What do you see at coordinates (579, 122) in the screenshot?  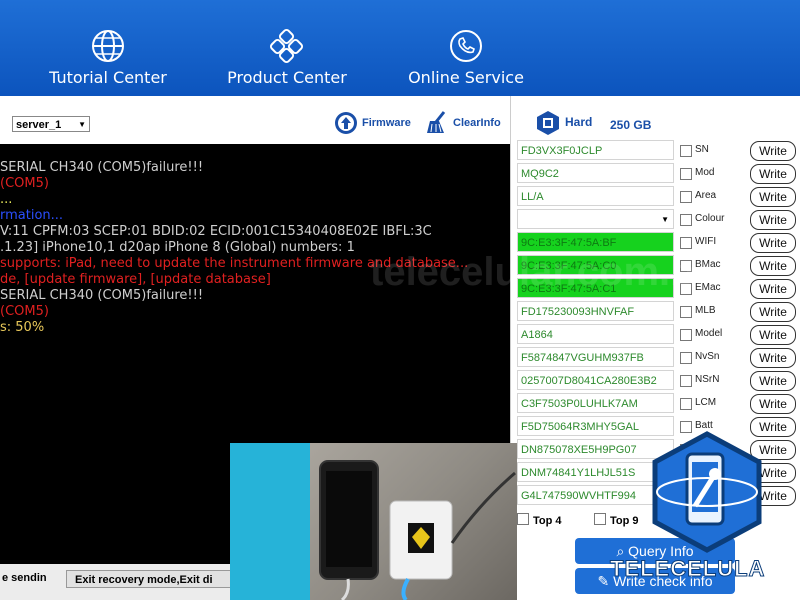 I see `hard-label: Hard` at bounding box center [579, 122].